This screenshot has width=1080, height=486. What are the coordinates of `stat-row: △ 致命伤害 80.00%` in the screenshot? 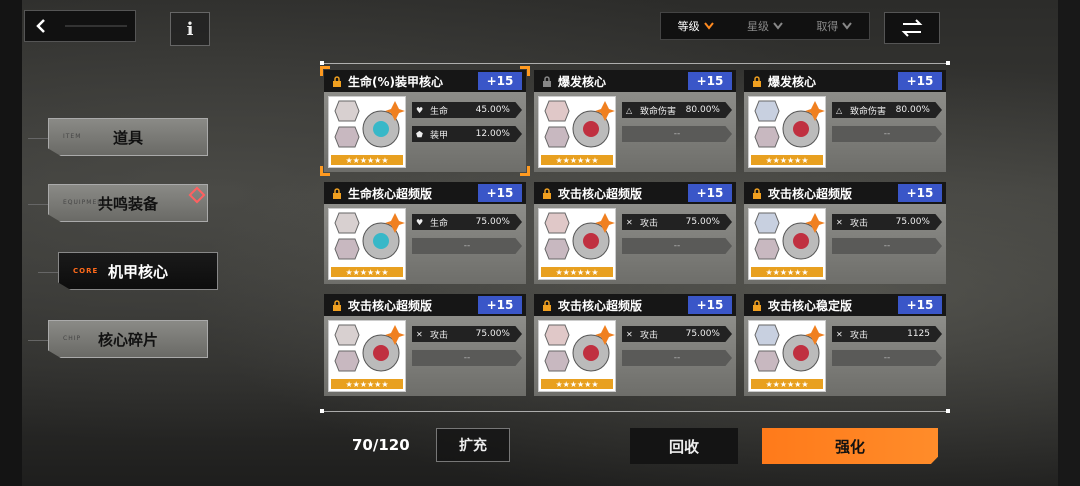 It's located at (677, 110).